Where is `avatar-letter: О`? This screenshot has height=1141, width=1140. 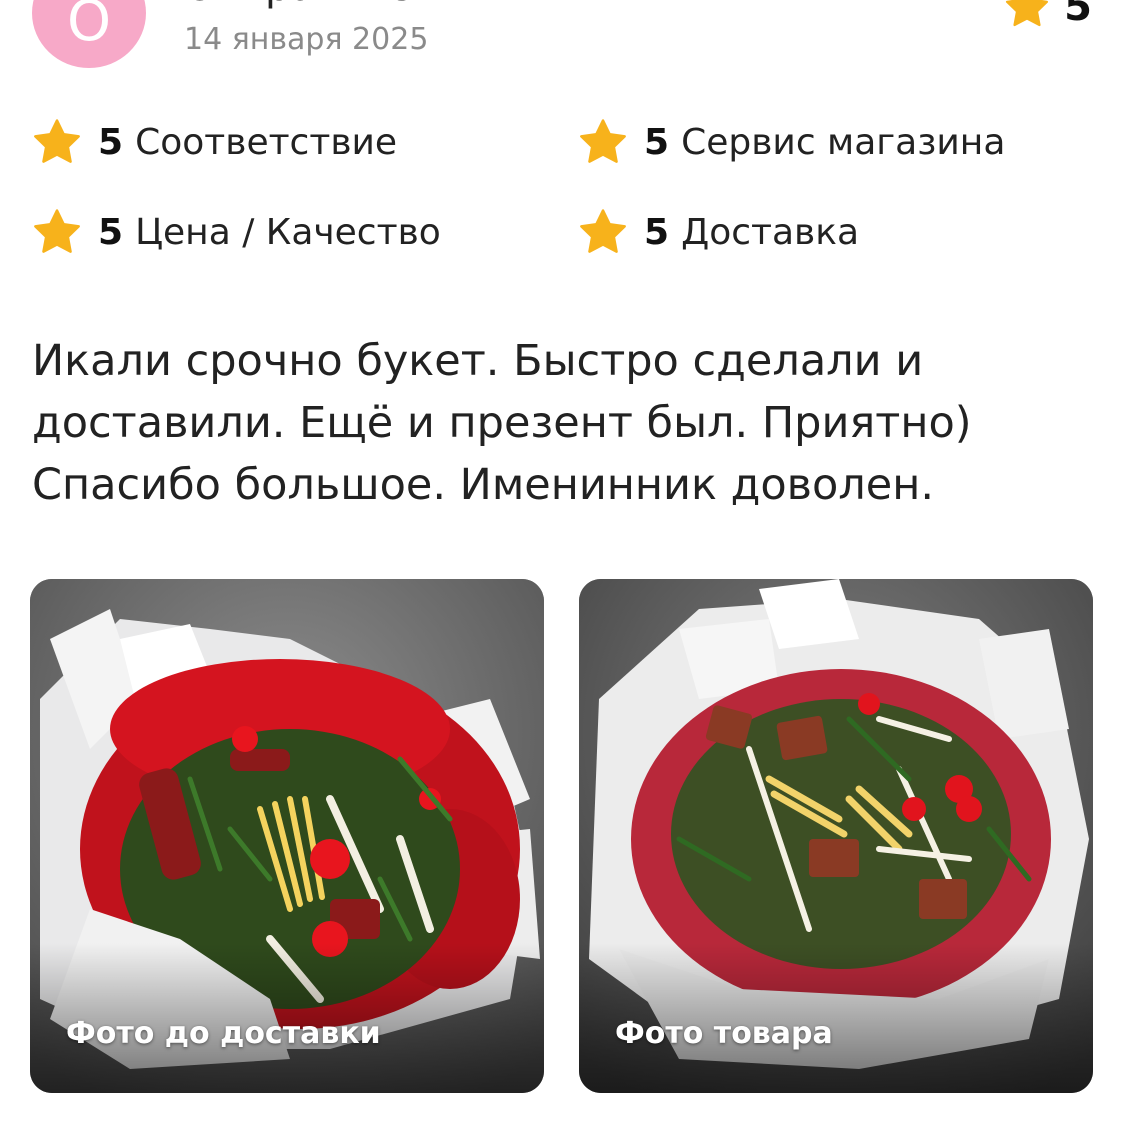 avatar-letter: О is located at coordinates (89, 27).